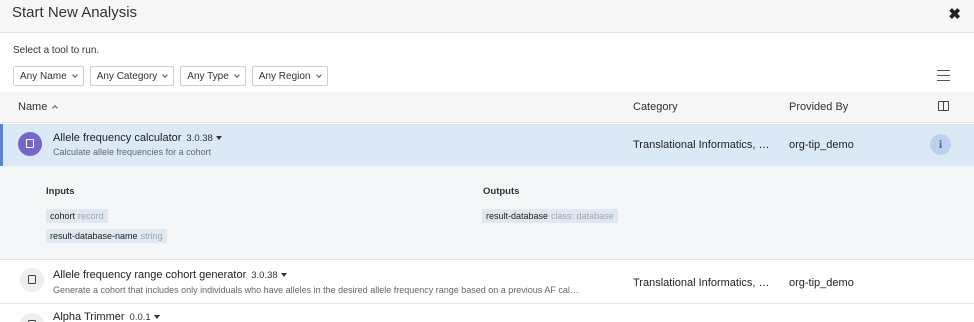 Image resolution: width=974 pixels, height=322 pixels. Describe the element at coordinates (655, 107) in the screenshot. I see `column-header-category: Category` at that location.